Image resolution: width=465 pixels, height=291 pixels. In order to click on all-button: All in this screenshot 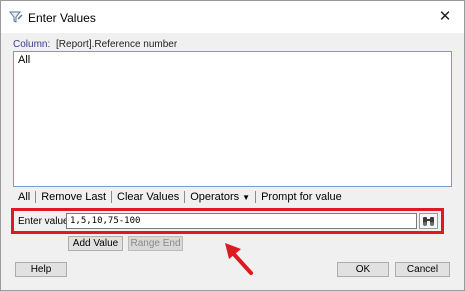, I will do `click(24, 197)`.